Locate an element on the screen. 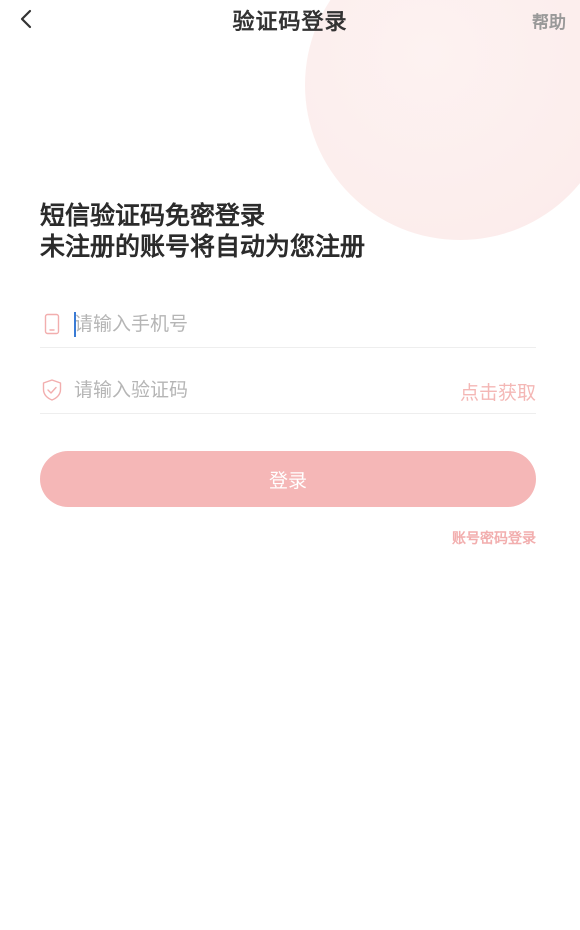 This screenshot has height=930, width=580. password-login-link: 账号密码登录 is located at coordinates (494, 538).